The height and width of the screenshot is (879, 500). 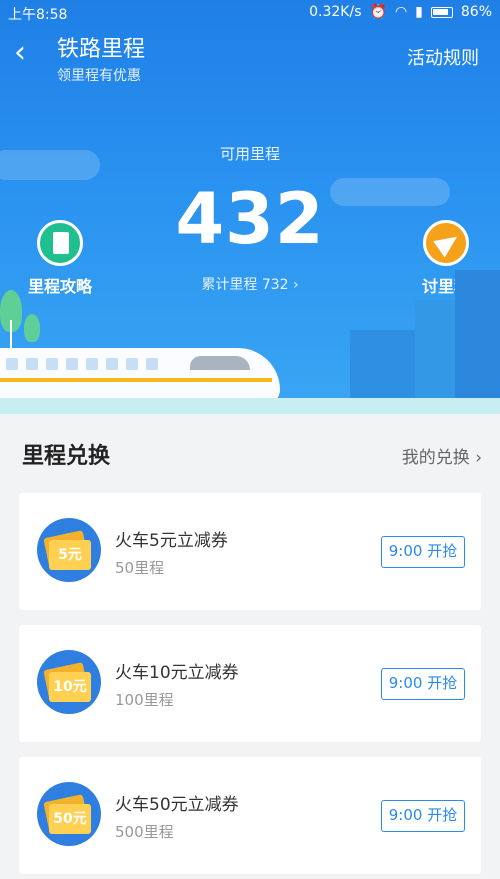 I want to click on page-subtitle: 领里程有优惠, so click(x=99, y=76).